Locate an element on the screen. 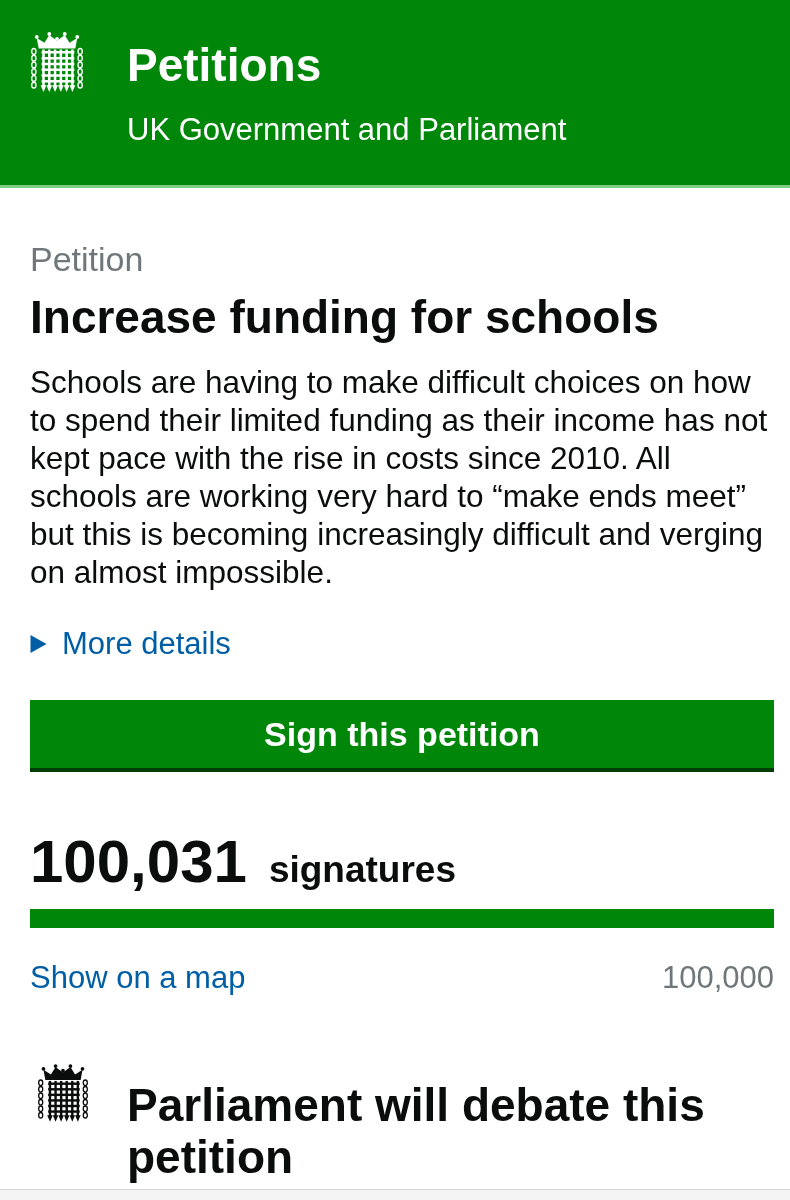  site-title: Petitions is located at coordinates (224, 65).